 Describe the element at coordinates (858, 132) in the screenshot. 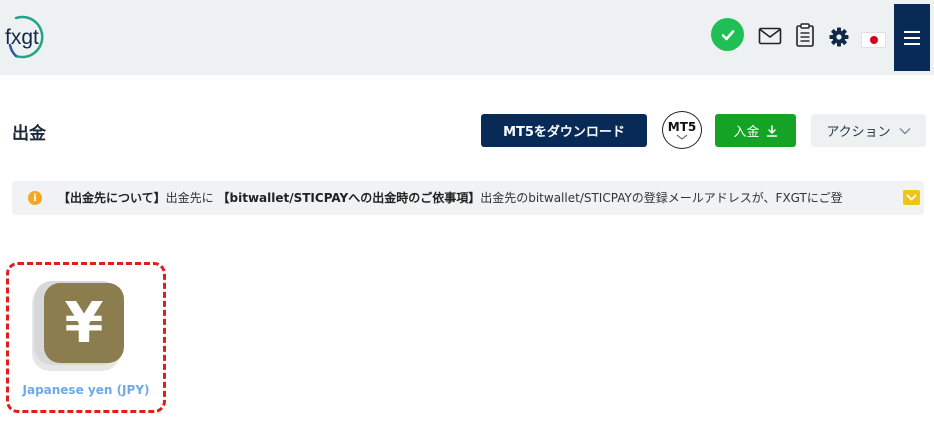

I see `action-dropdown-label: アクション` at that location.